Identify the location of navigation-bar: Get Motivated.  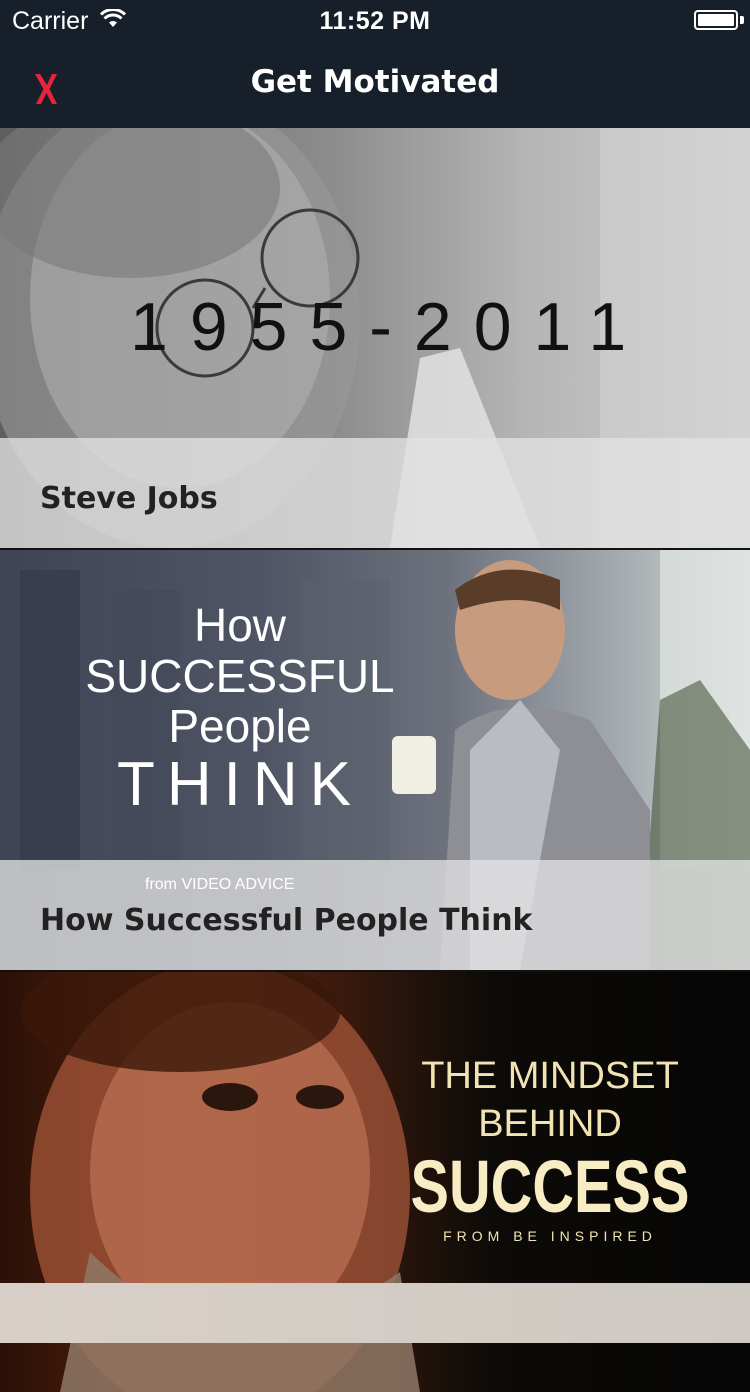
(375, 84).